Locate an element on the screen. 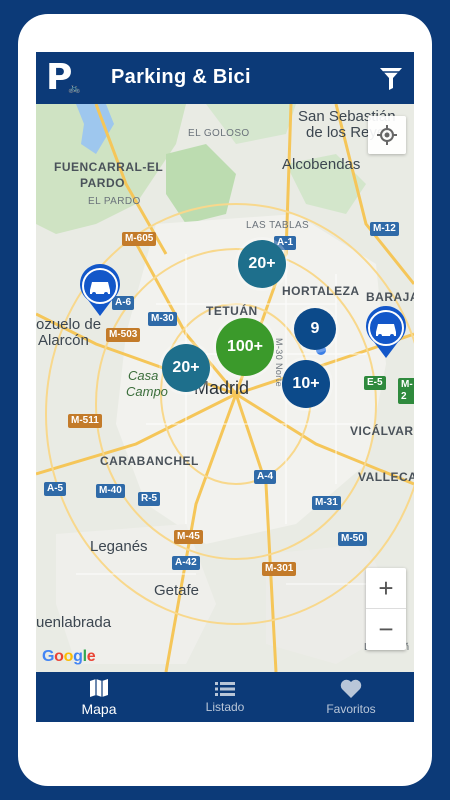  road-m40: M-40 is located at coordinates (110, 491).